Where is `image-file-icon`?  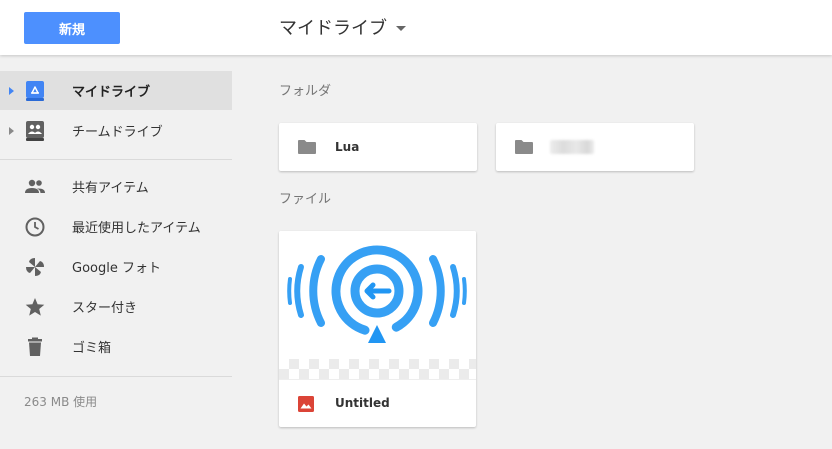
image-file-icon is located at coordinates (306, 404).